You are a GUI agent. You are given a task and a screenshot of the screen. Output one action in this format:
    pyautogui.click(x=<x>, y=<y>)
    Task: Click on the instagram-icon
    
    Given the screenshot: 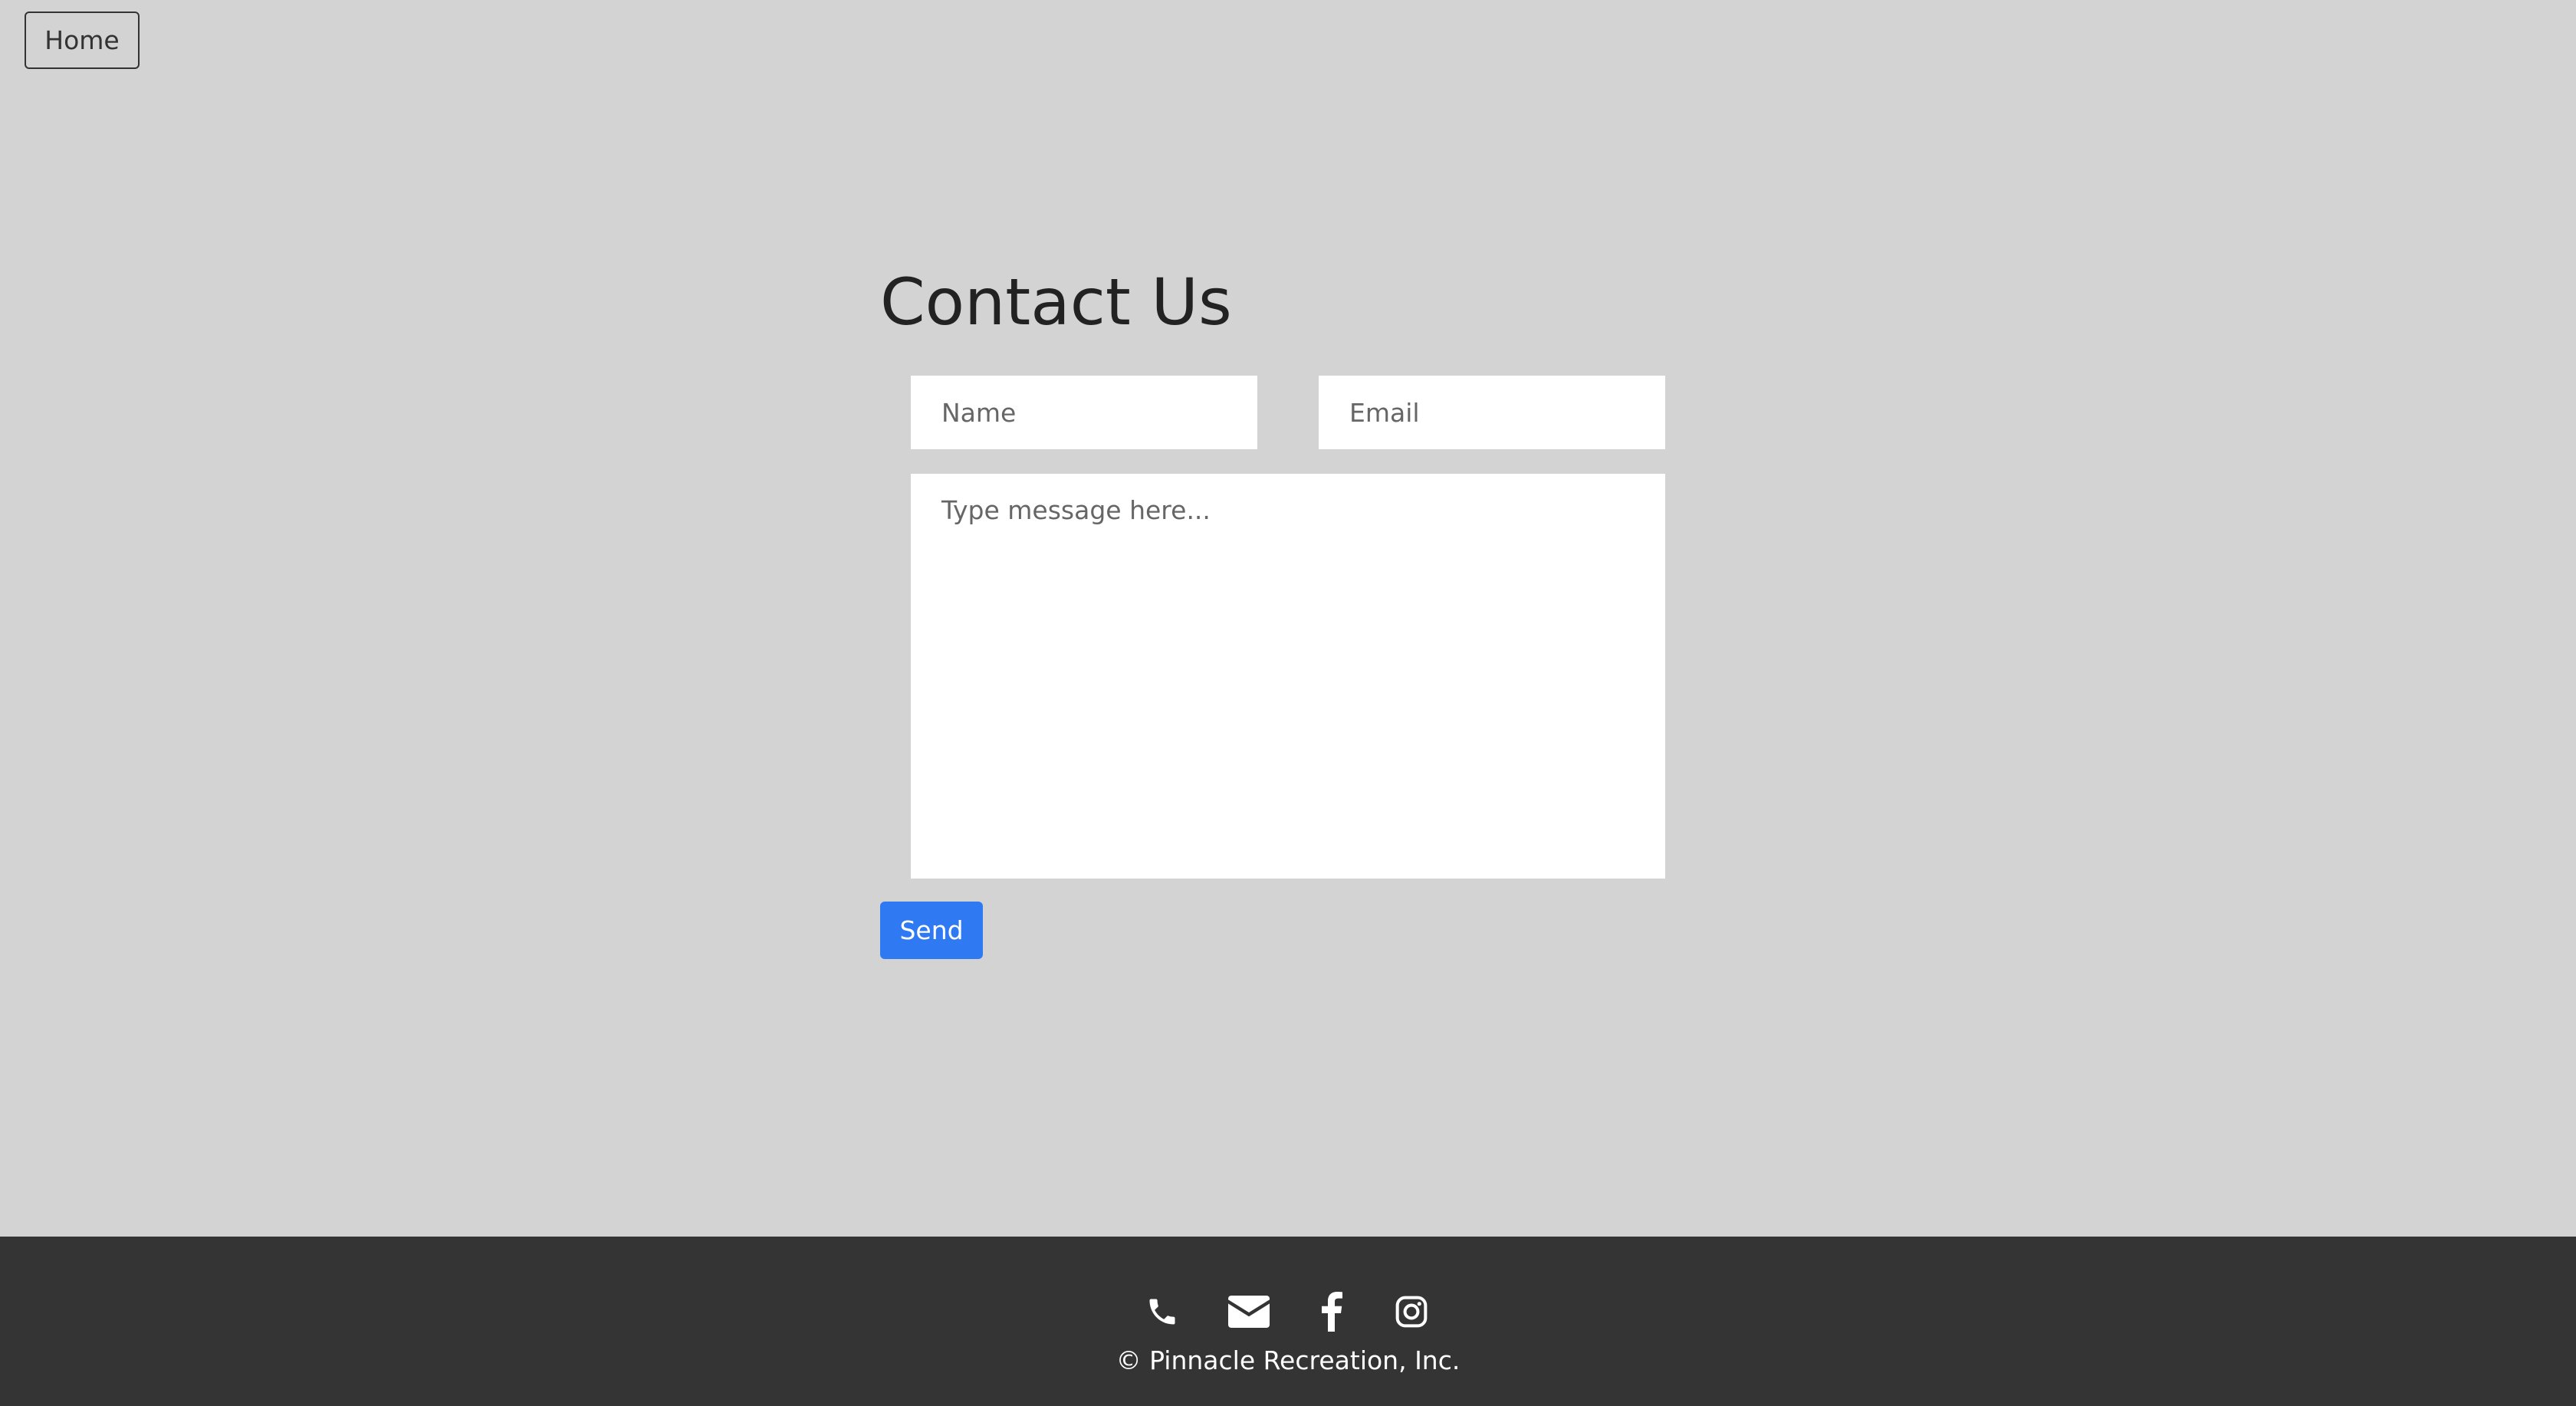 What is the action you would take?
    pyautogui.click(x=1412, y=1311)
    